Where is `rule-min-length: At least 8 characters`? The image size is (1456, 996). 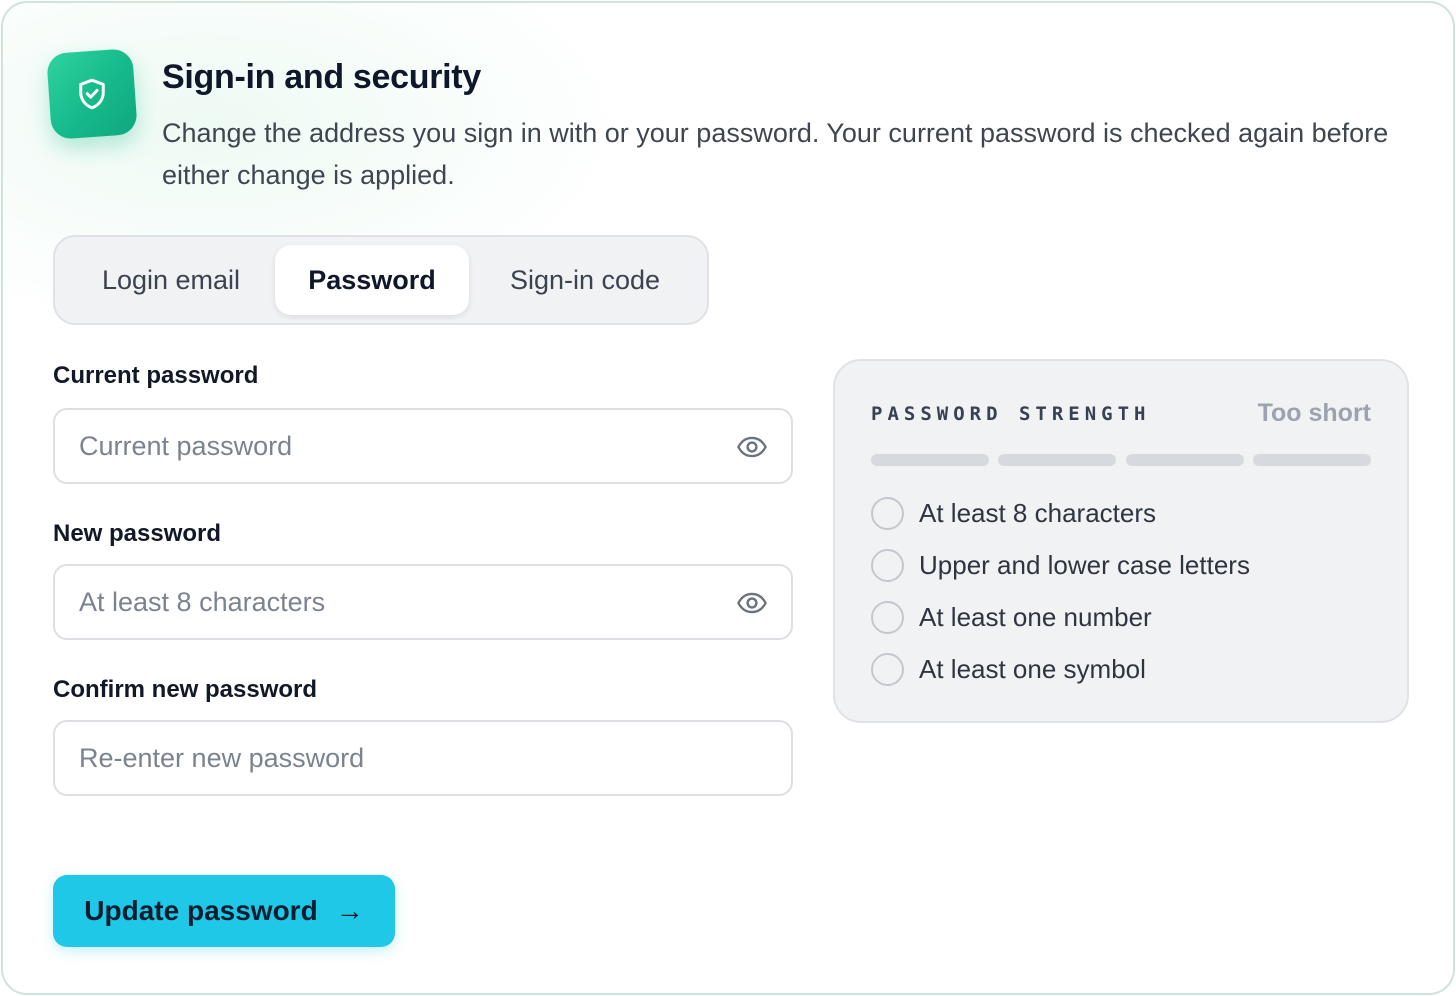
rule-min-length: At least 8 characters is located at coordinates (1121, 514).